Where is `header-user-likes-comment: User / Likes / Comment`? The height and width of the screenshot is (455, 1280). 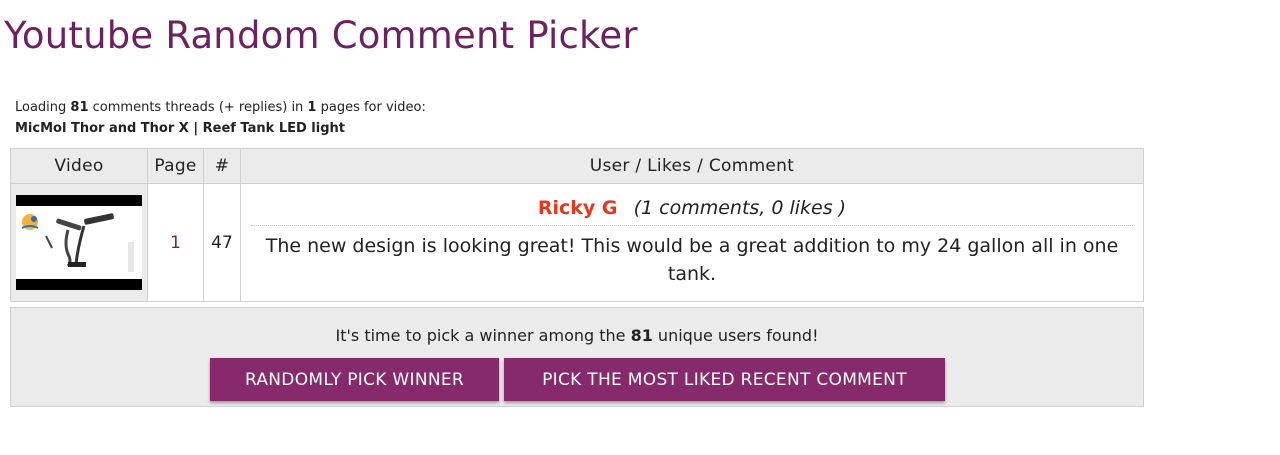 header-user-likes-comment: User / Likes / Comment is located at coordinates (692, 166).